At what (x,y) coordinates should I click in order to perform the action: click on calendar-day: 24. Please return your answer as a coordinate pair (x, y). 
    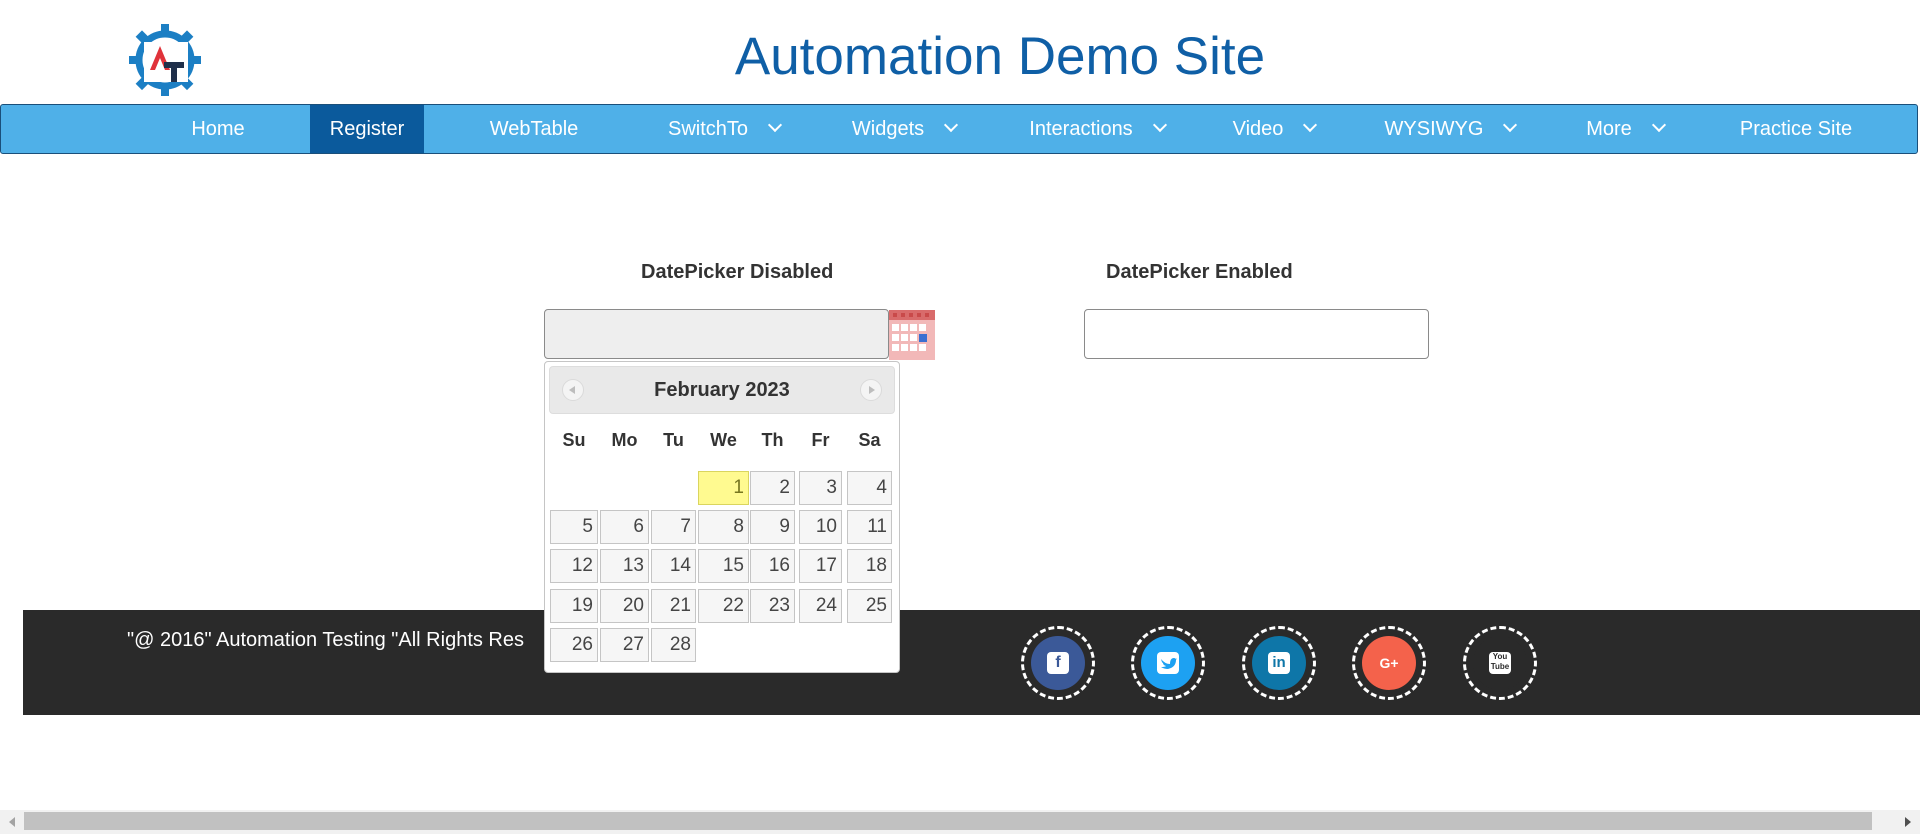
    Looking at the image, I should click on (820, 606).